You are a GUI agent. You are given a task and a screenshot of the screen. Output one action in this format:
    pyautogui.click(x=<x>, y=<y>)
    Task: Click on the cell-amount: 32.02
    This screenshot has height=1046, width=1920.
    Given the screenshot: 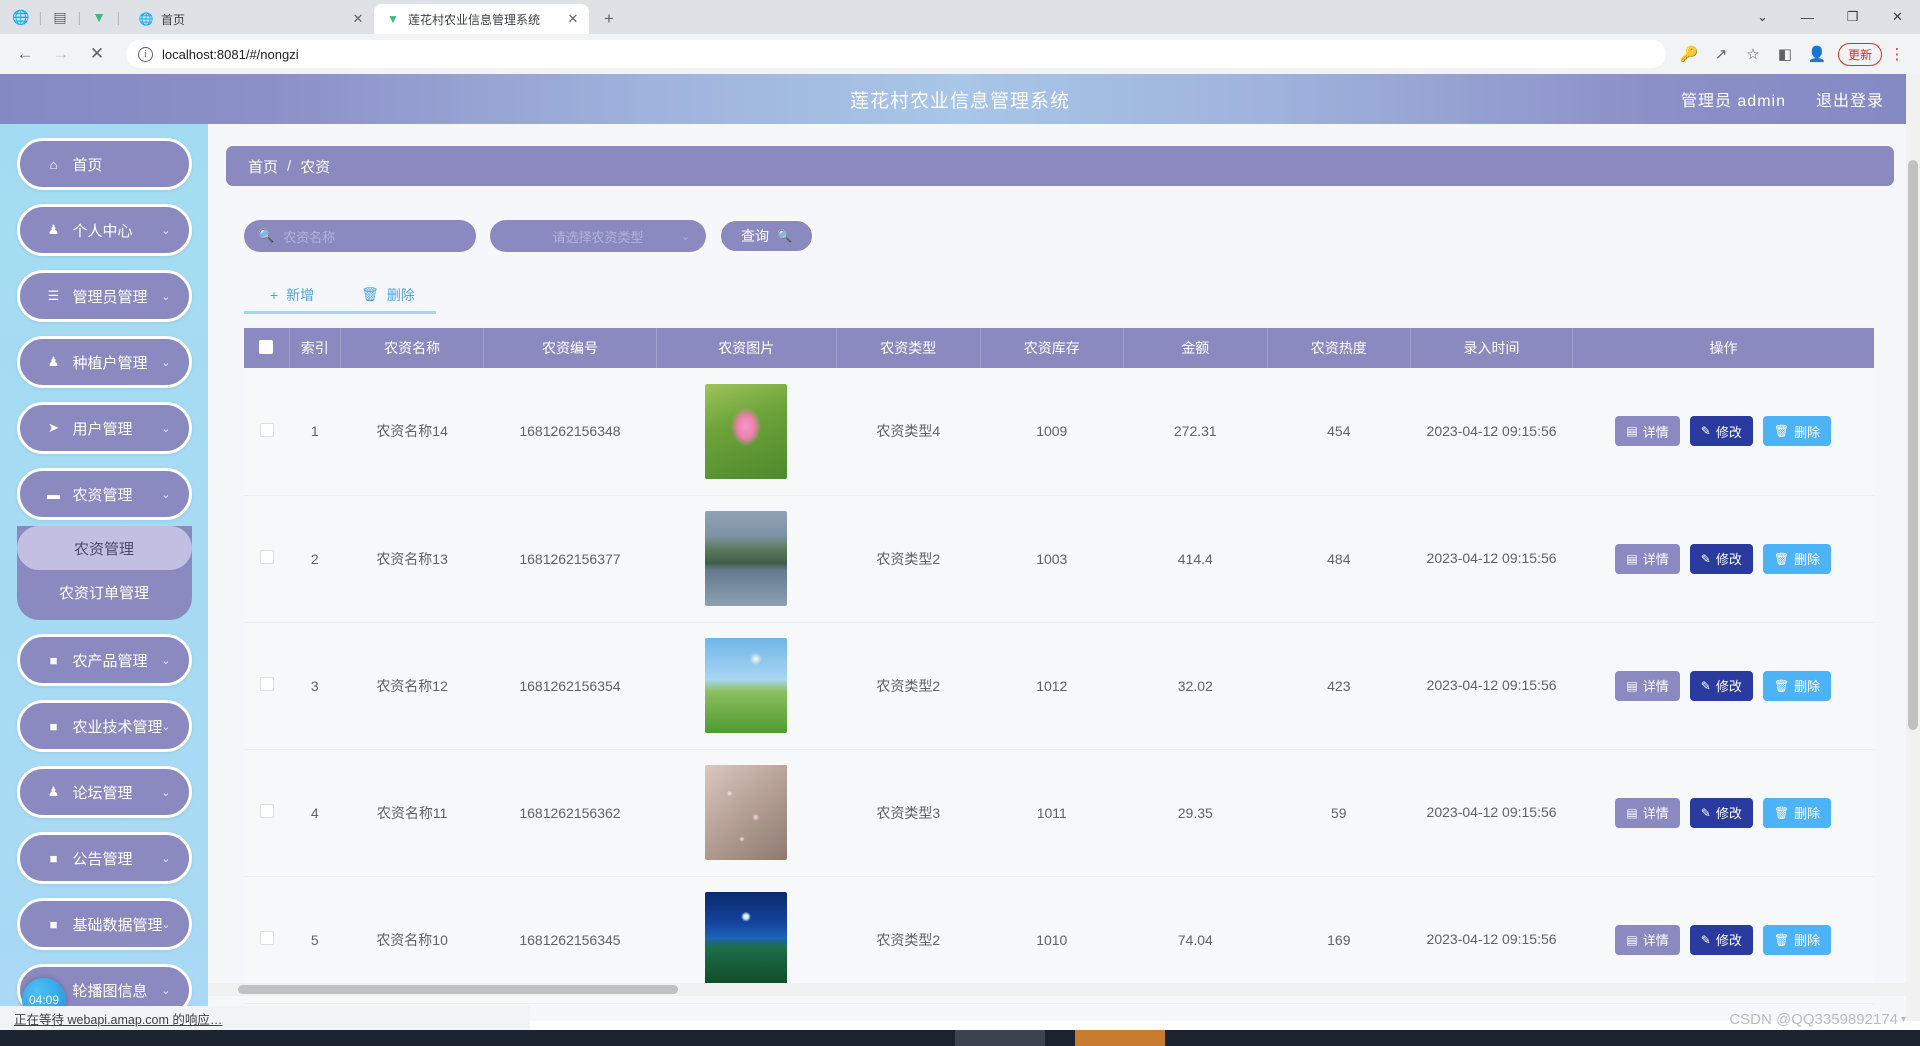 What is the action you would take?
    pyautogui.click(x=1195, y=686)
    